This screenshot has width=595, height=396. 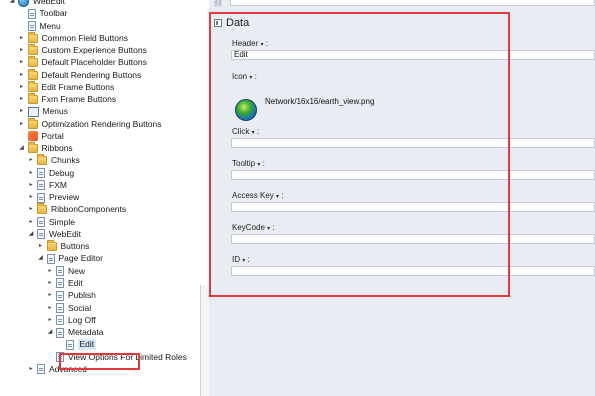 I want to click on tree-node-label: Edit Frame Buttons, so click(x=78, y=86).